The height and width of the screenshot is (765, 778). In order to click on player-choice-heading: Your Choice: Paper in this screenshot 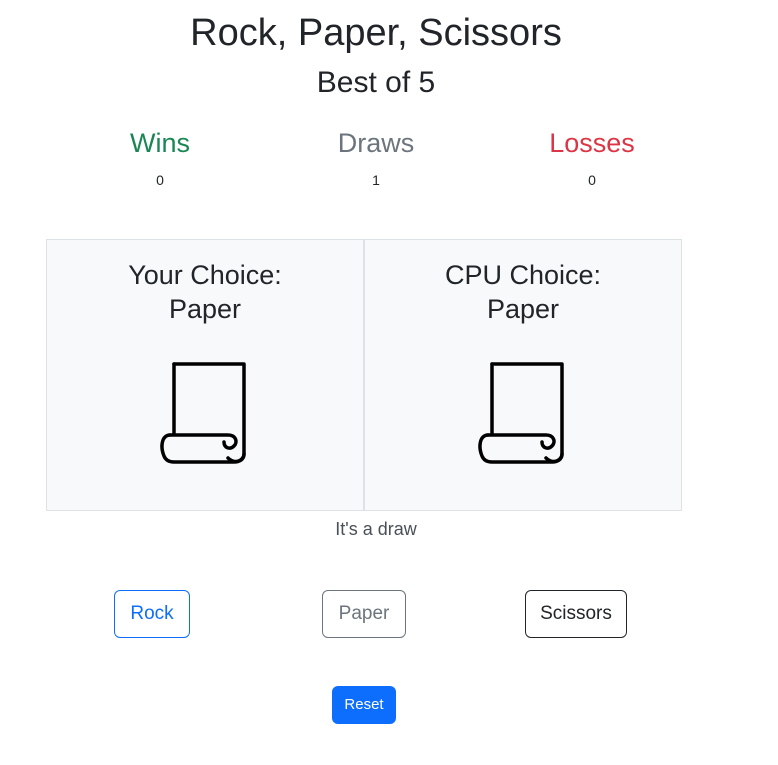, I will do `click(205, 292)`.